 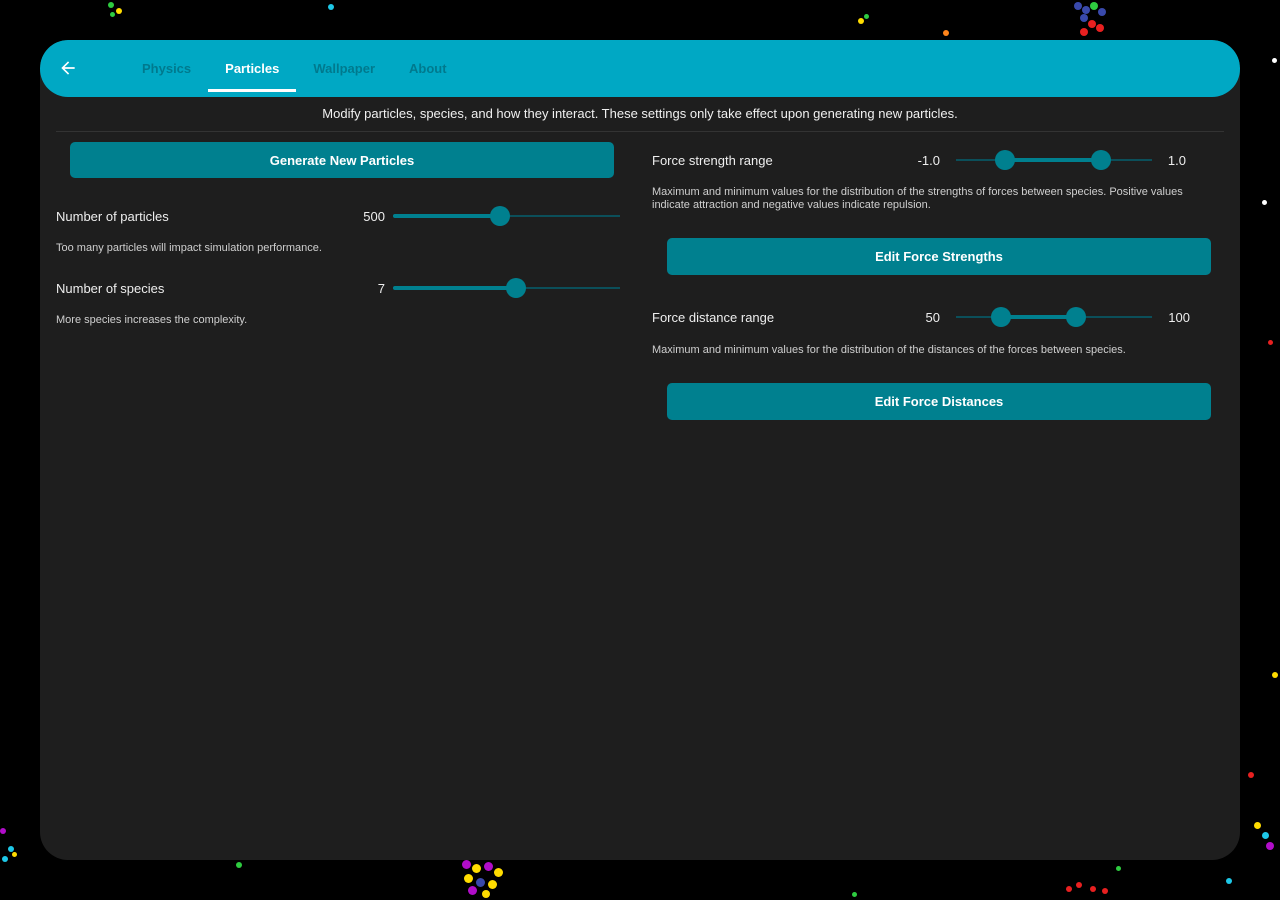 I want to click on tab-physics: Physics, so click(x=166, y=68).